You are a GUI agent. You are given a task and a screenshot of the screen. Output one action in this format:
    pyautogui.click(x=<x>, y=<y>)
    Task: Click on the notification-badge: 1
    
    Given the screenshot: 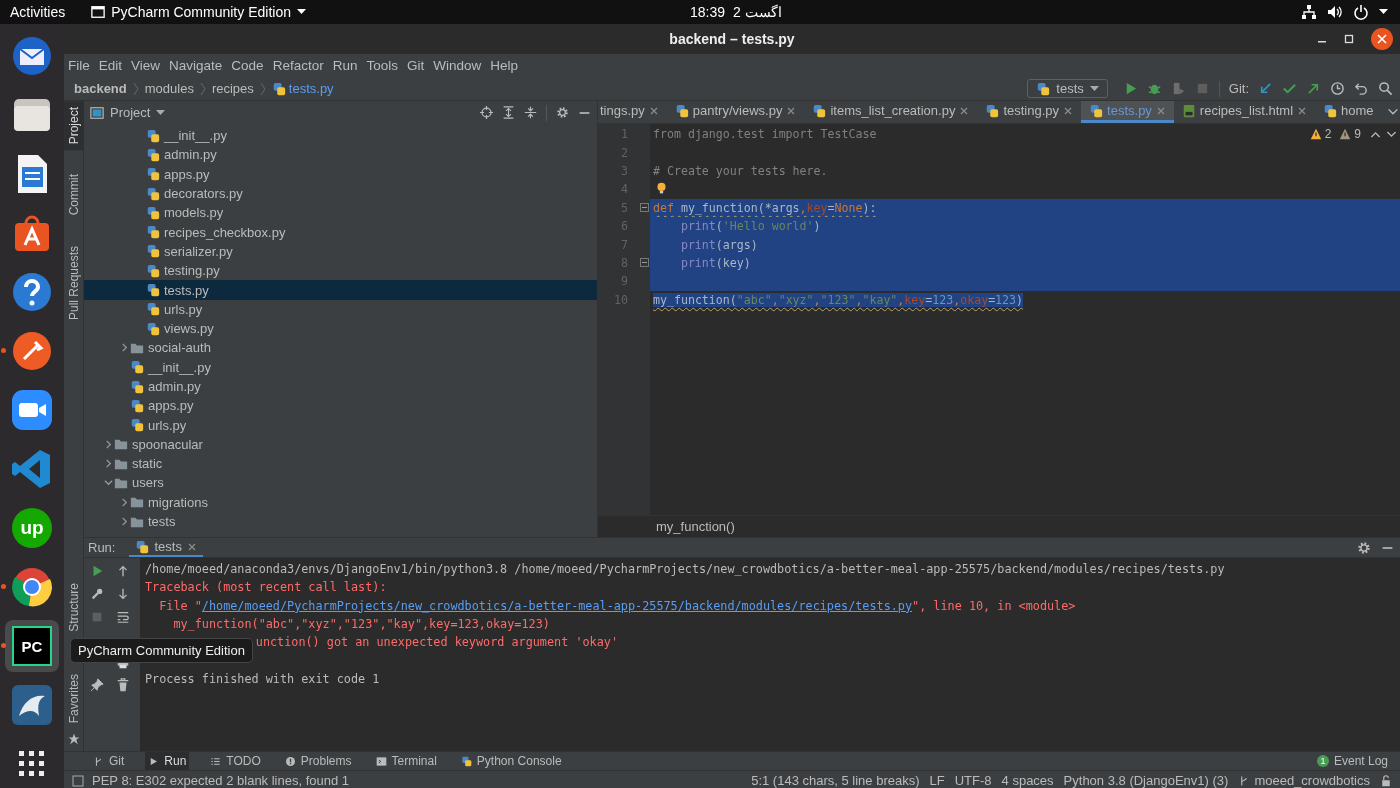 What is the action you would take?
    pyautogui.click(x=1322, y=761)
    